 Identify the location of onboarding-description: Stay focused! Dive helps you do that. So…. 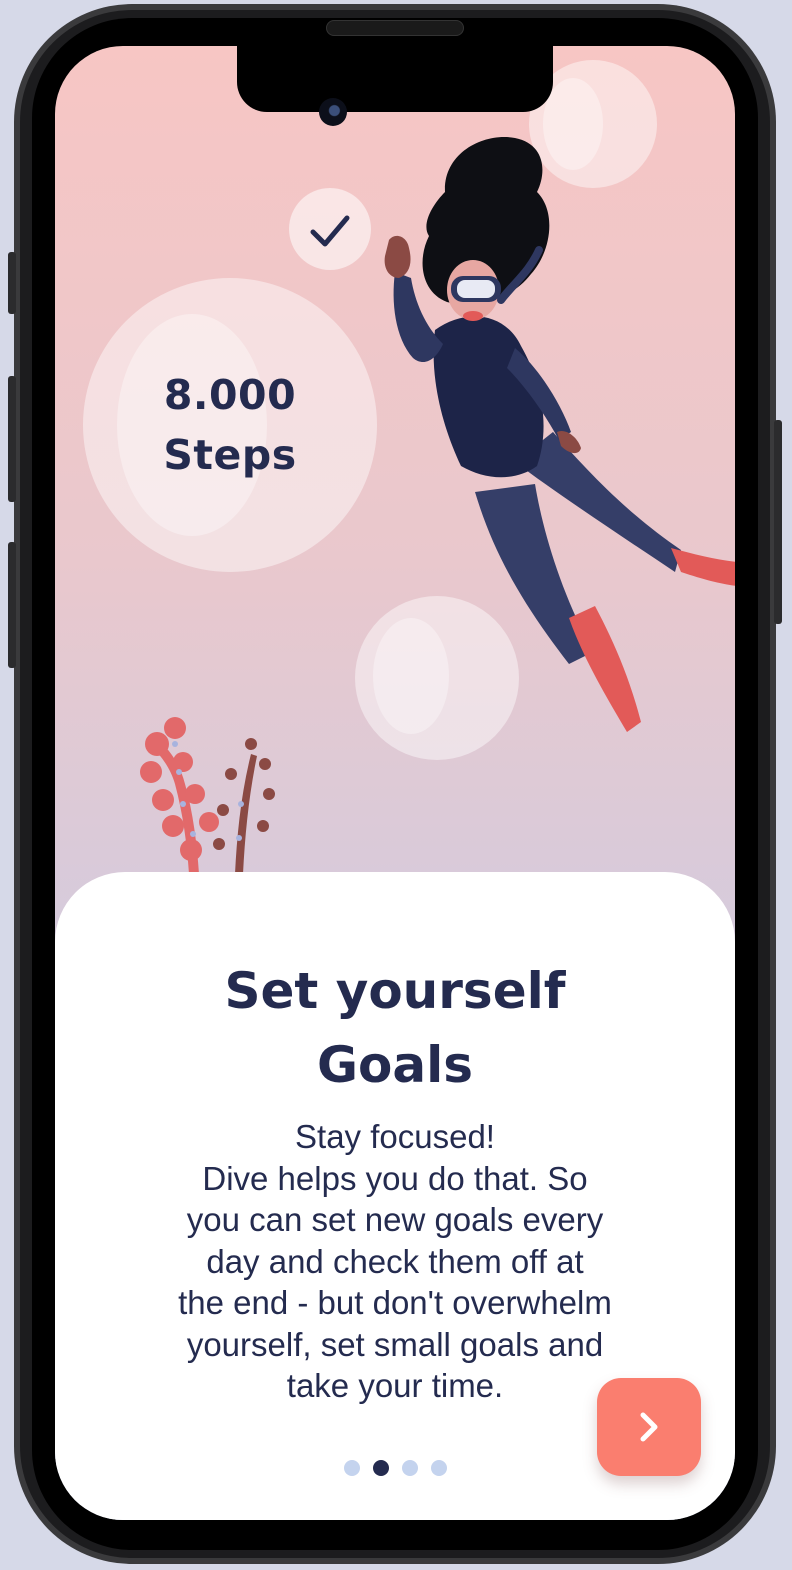
(395, 1261).